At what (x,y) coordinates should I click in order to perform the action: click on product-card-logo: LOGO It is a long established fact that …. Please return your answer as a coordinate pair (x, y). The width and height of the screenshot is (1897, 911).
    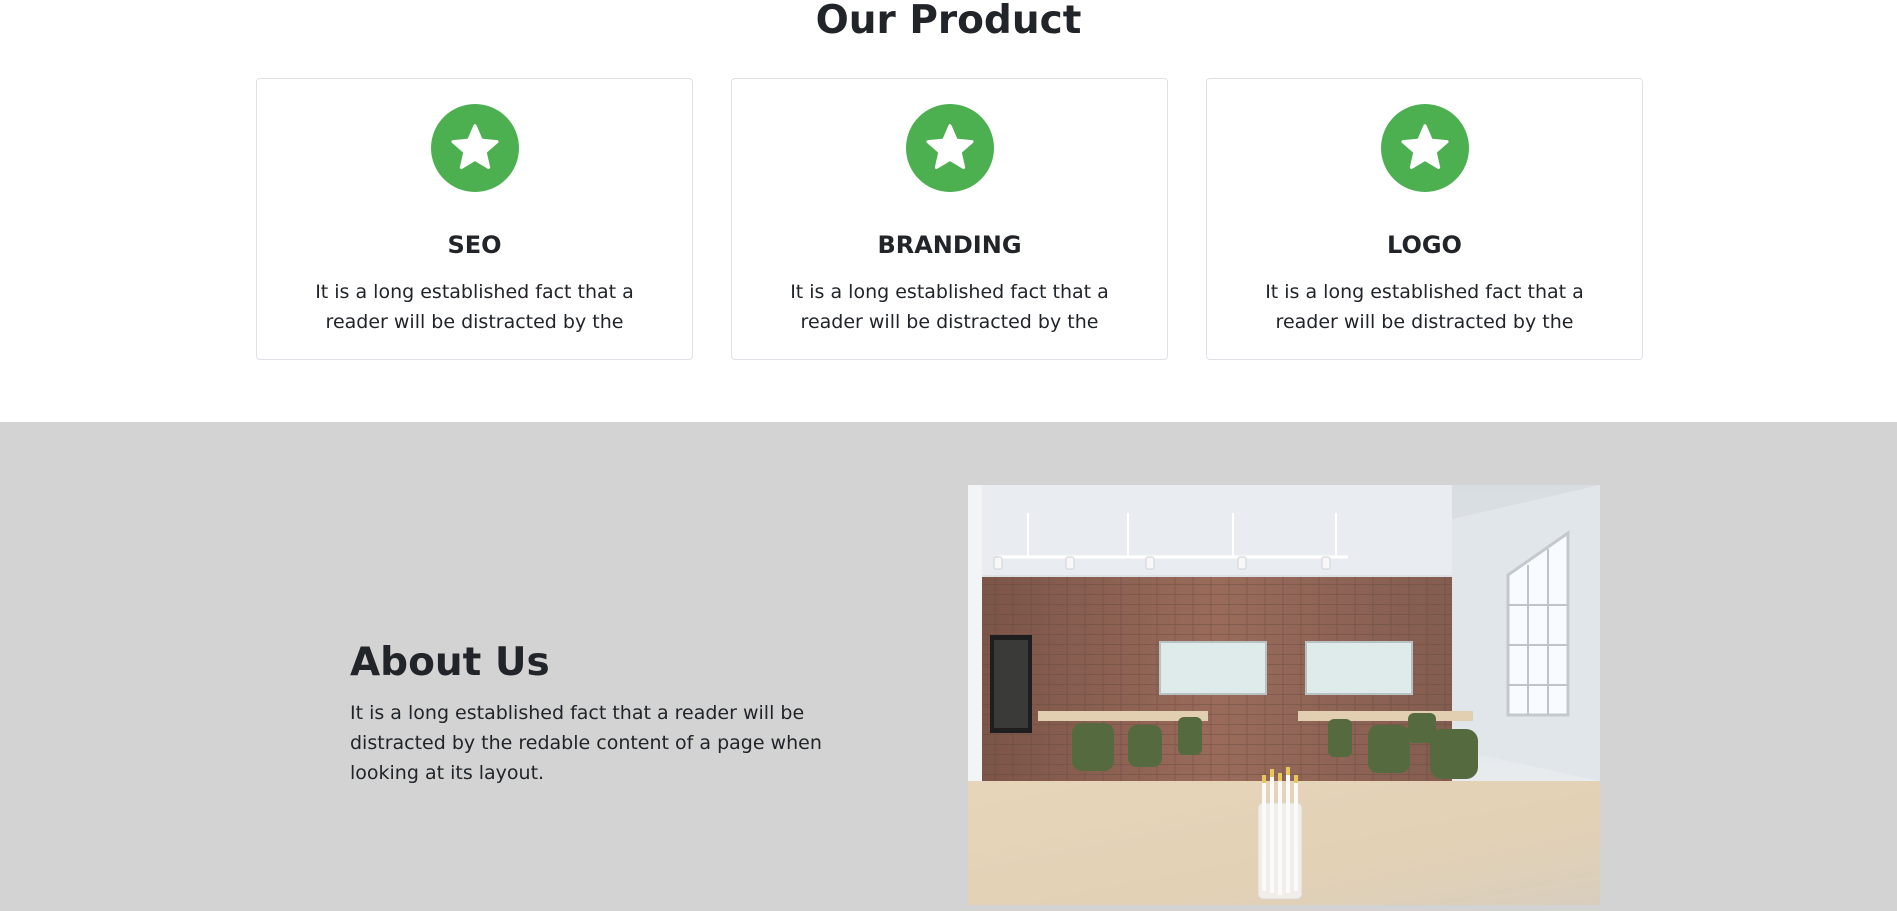
    Looking at the image, I should click on (1424, 219).